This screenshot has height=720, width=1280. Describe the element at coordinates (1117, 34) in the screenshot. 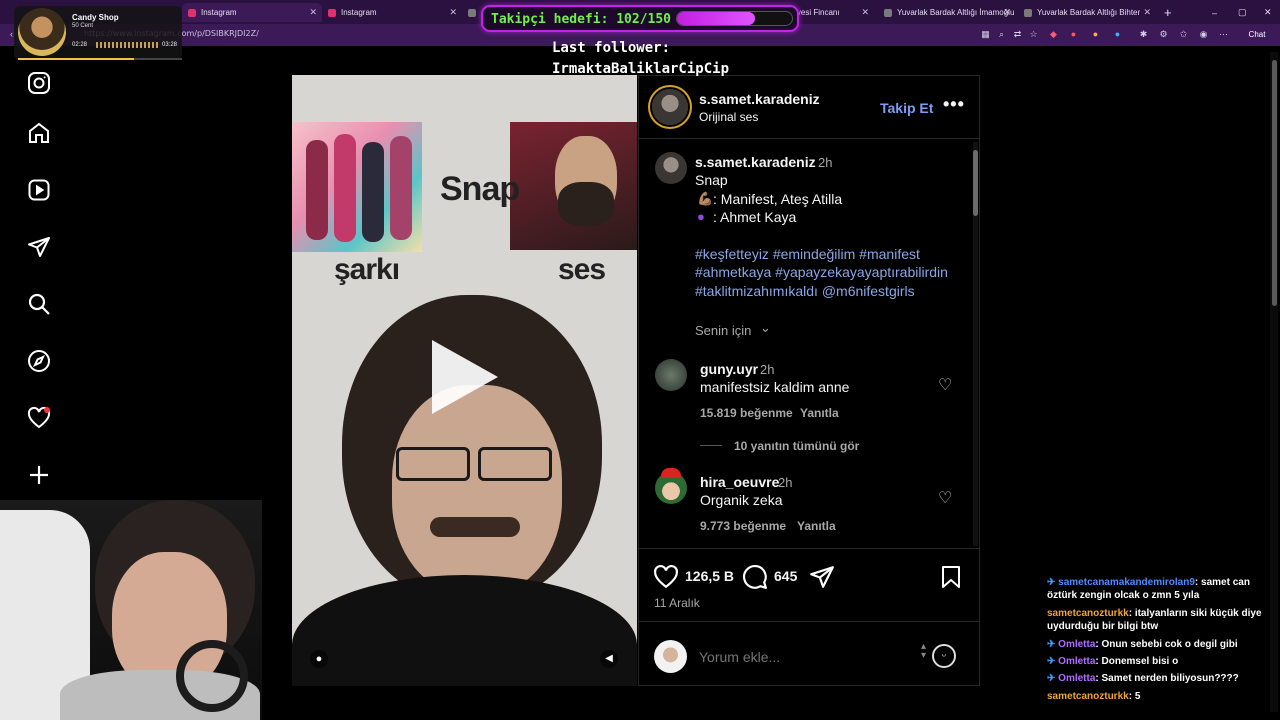

I see `extension-blue-icon: ●` at that location.